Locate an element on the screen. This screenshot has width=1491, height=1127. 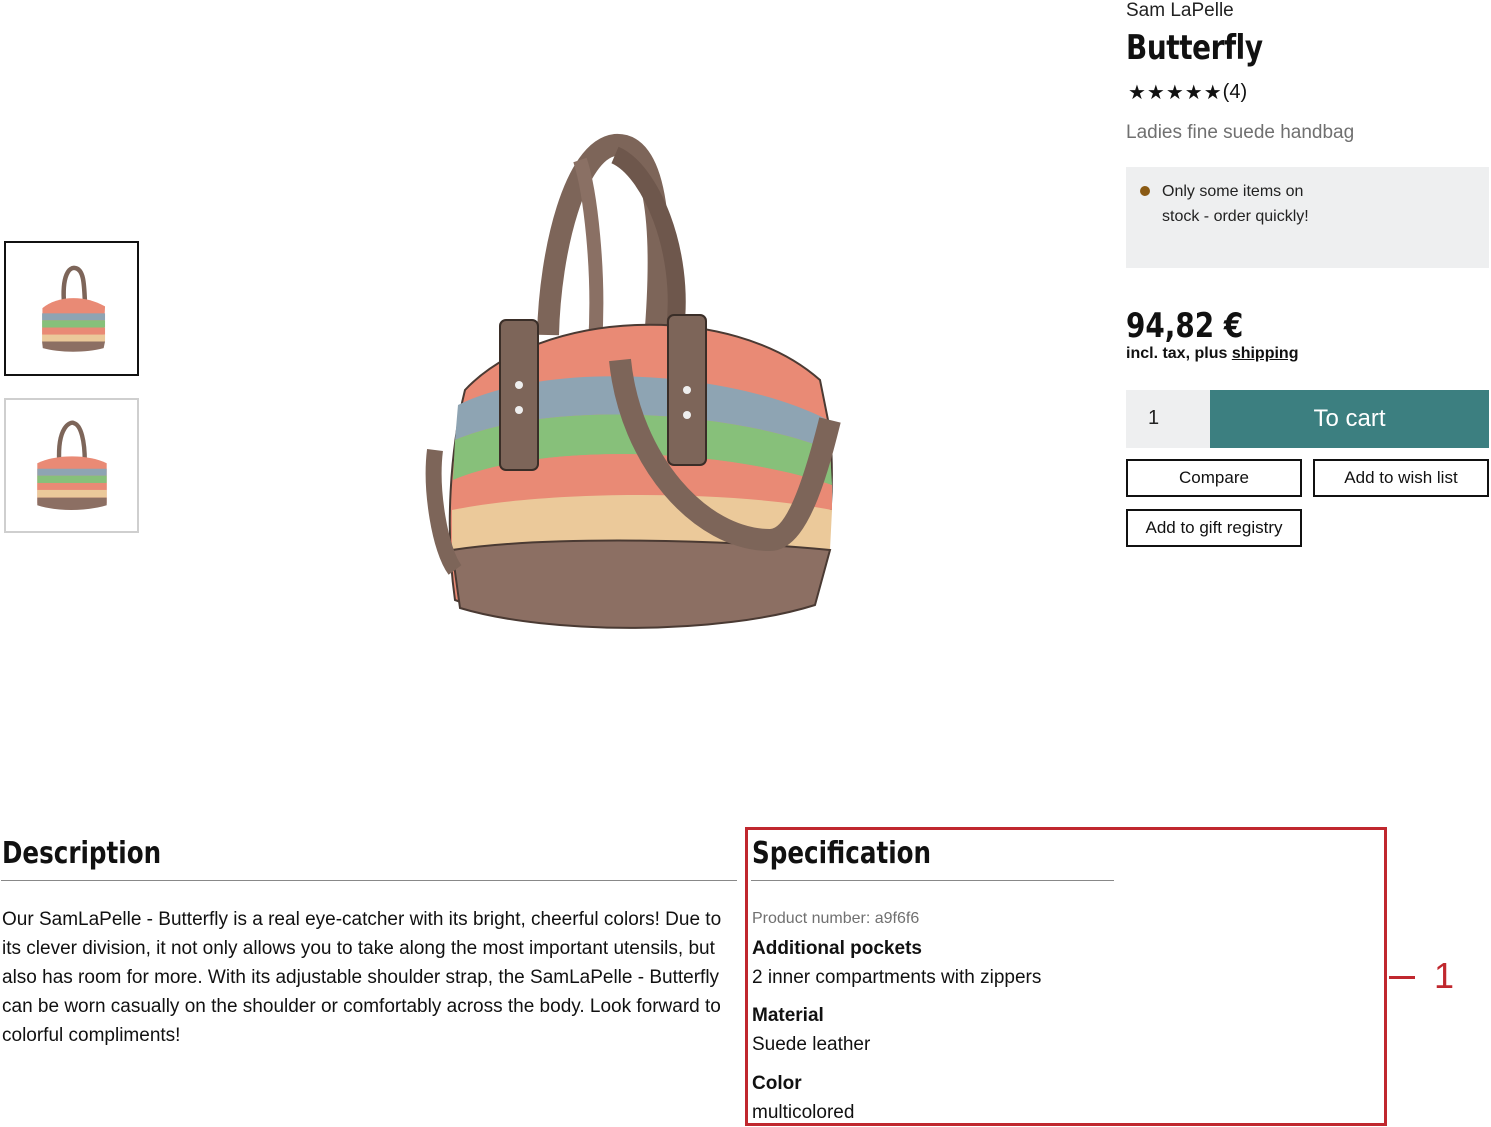
thumbnail-front is located at coordinates (71, 308).